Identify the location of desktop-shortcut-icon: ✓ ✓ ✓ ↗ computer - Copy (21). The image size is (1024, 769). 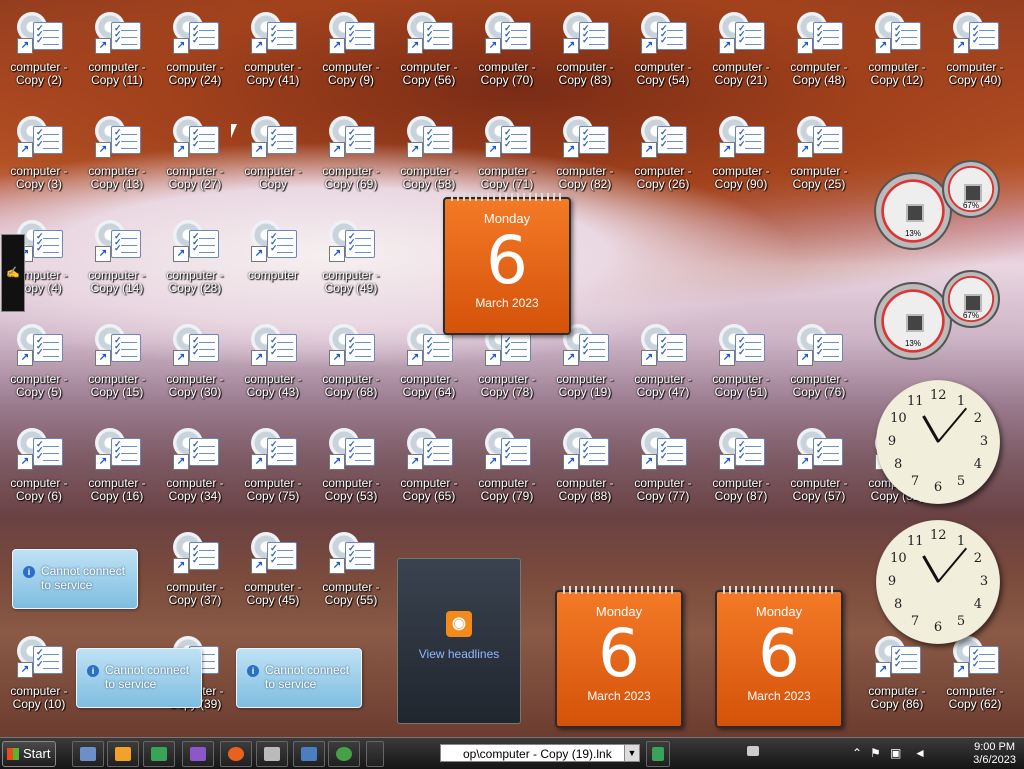
(741, 54).